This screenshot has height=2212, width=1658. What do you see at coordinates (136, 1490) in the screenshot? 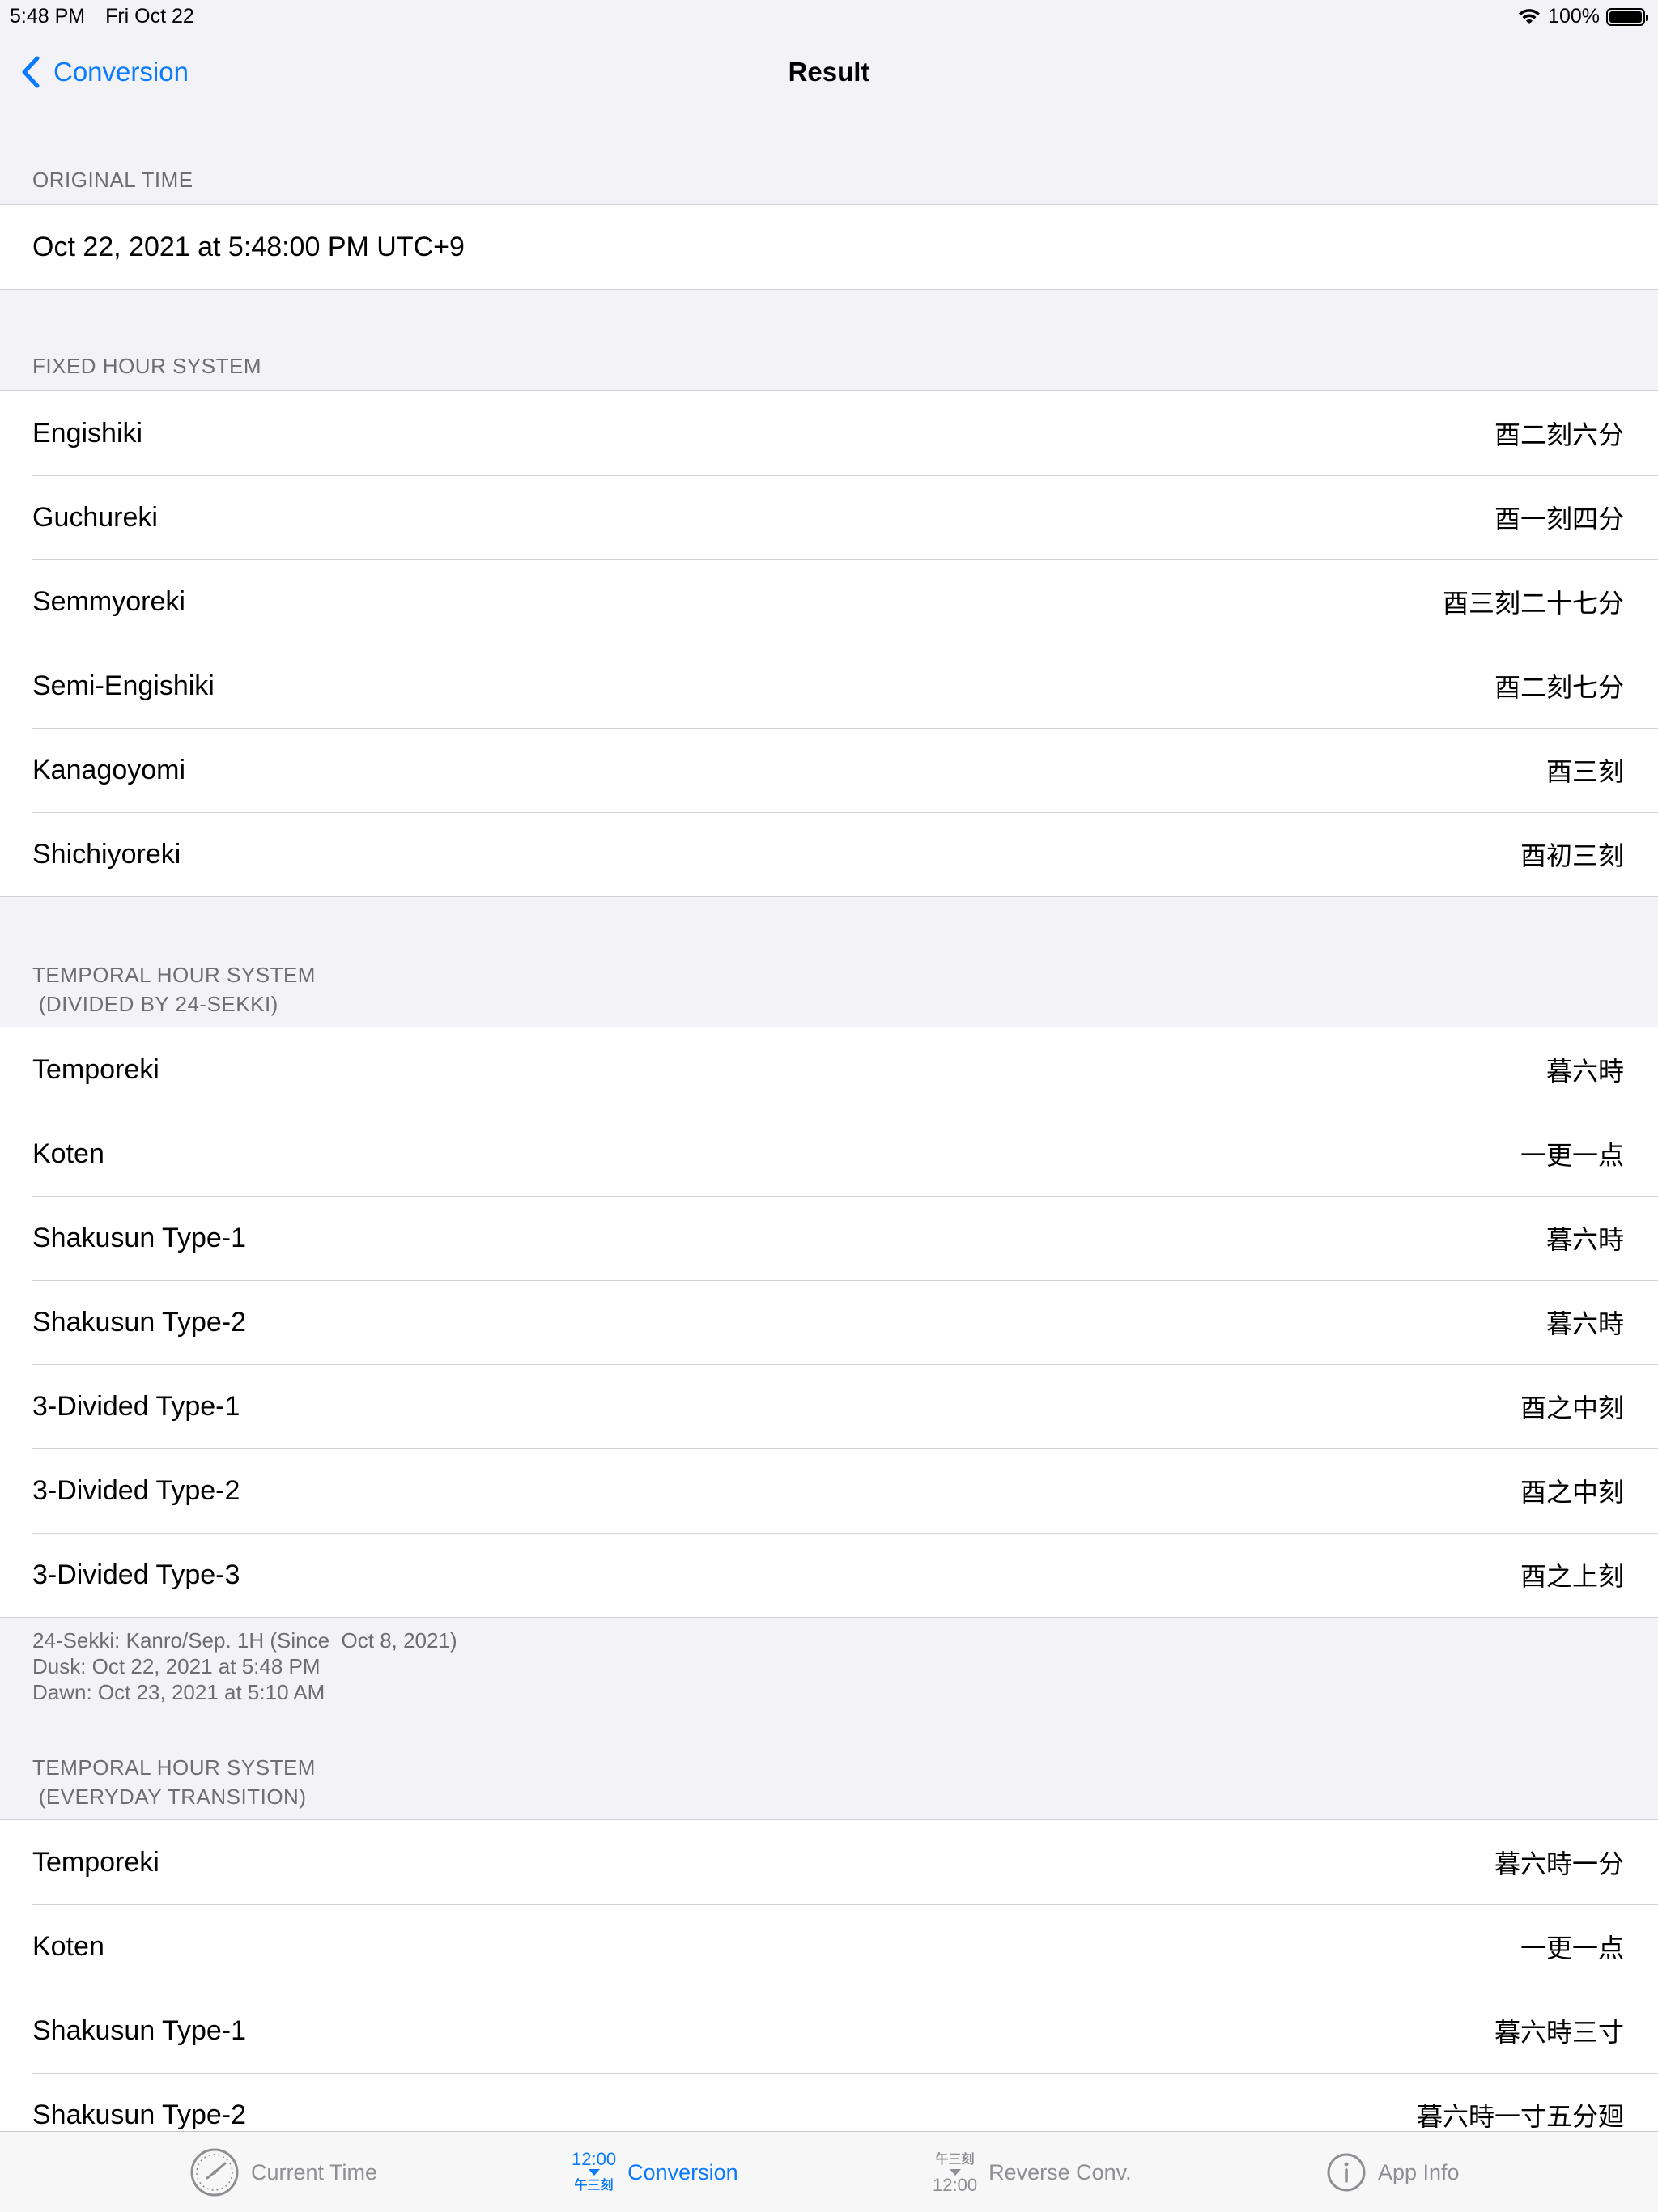
I see `row-label: 3-Divided Type-2` at bounding box center [136, 1490].